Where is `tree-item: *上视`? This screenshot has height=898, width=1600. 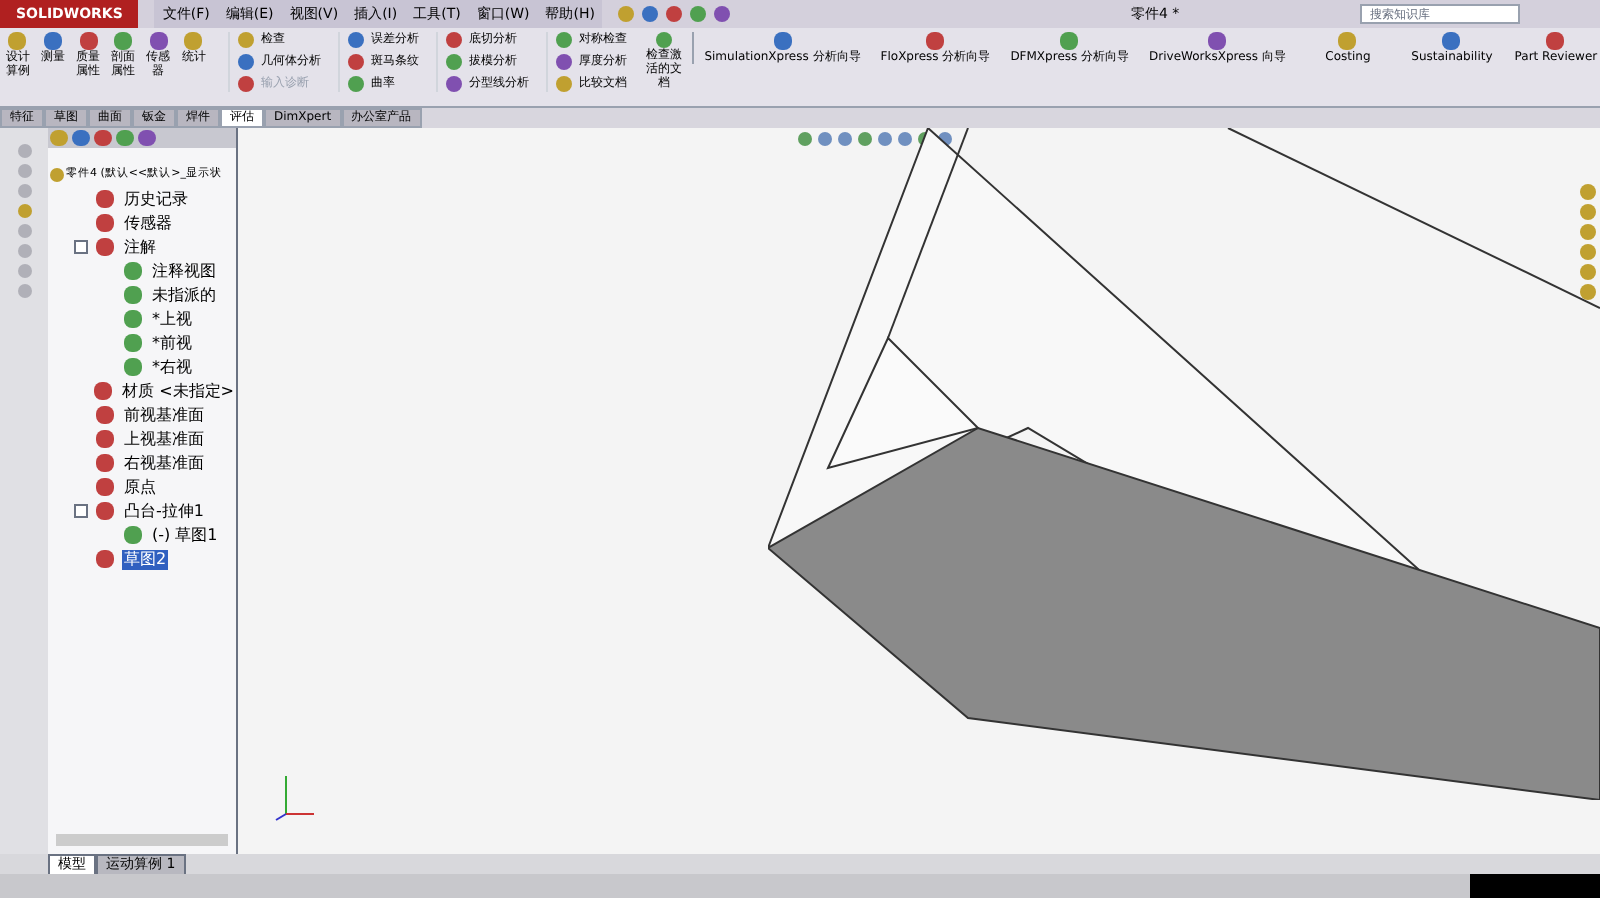 tree-item: *上视 is located at coordinates (172, 319).